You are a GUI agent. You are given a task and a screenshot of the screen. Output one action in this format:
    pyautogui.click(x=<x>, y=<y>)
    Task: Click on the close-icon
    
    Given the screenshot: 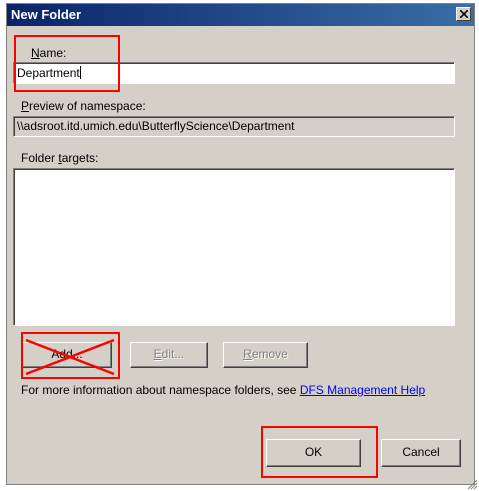 What is the action you would take?
    pyautogui.click(x=464, y=14)
    